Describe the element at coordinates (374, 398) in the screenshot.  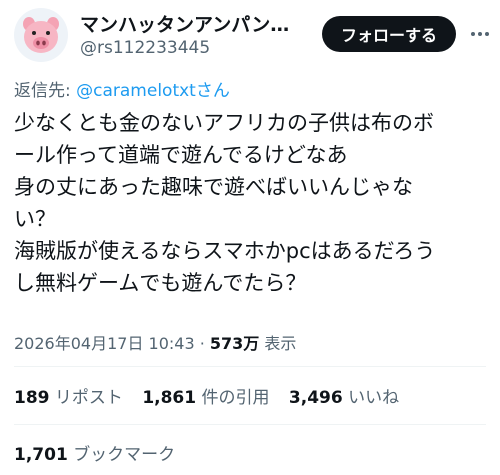
I see `likes-label: いいね` at that location.